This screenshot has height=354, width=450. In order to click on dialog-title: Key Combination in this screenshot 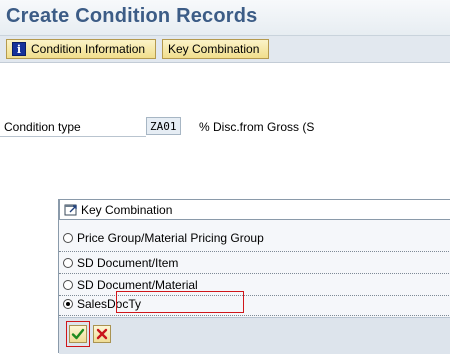, I will do `click(127, 209)`.